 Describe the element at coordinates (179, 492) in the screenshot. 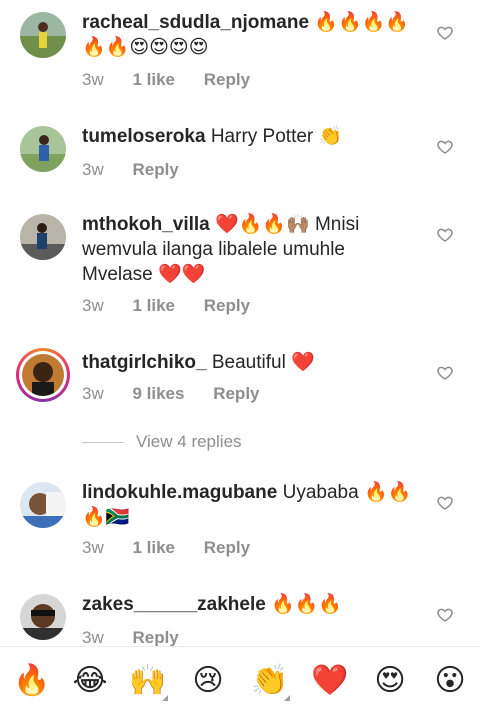

I see `comment-username: lindokuhle.magubane` at that location.